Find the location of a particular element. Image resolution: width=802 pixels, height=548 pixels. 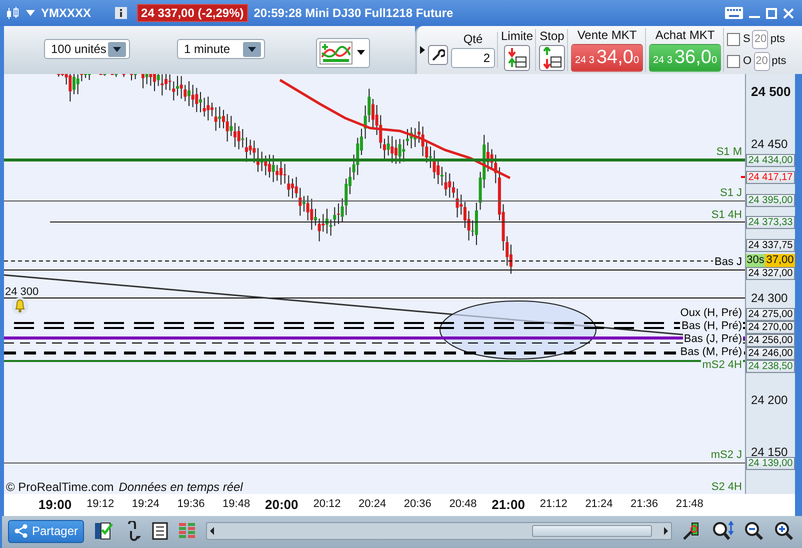

last-price-tag: 37,00 is located at coordinates (780, 260).